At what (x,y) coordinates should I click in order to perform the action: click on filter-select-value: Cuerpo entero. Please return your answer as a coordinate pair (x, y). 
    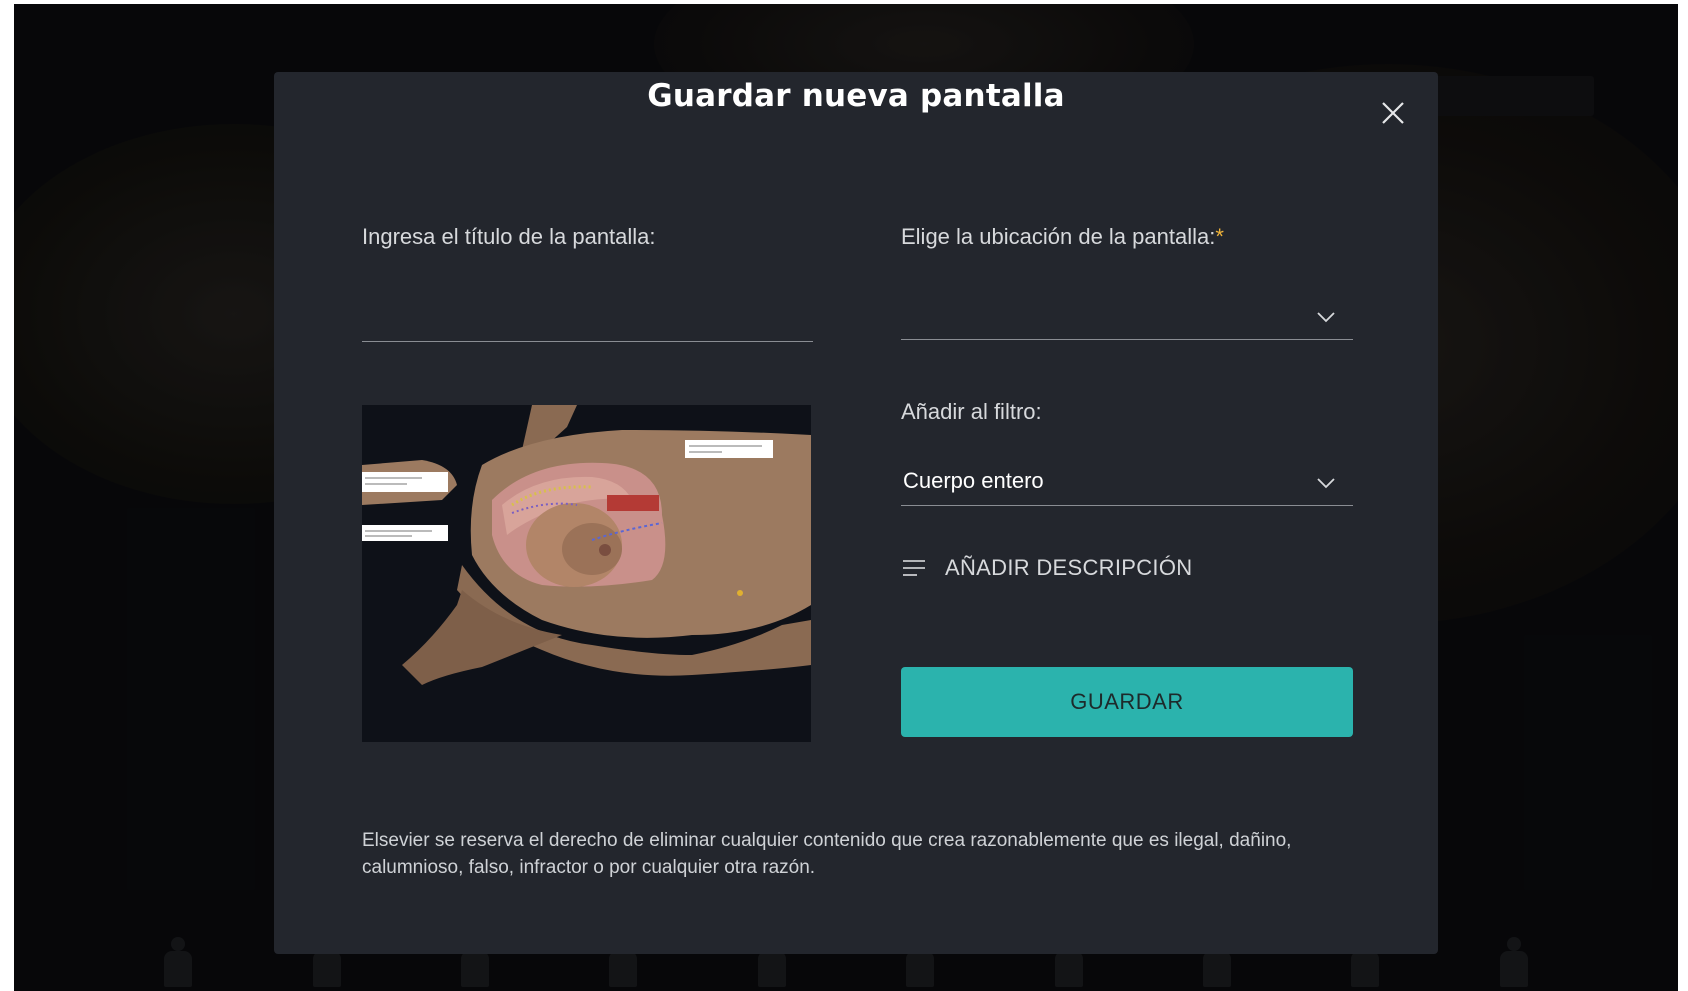
    Looking at the image, I should click on (973, 480).